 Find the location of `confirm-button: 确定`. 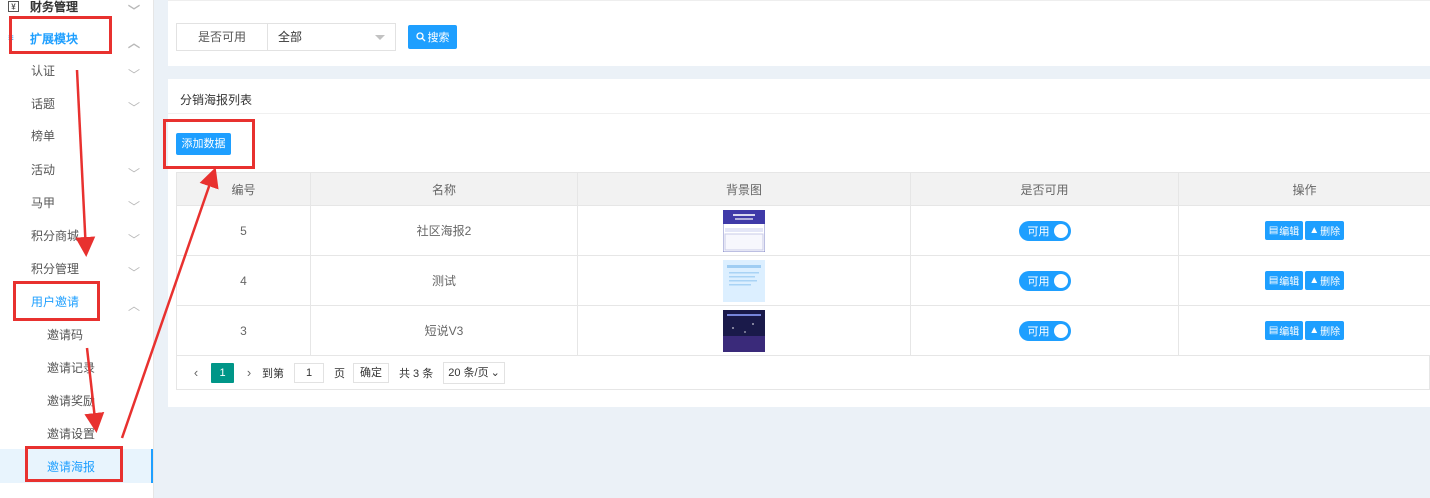

confirm-button: 确定 is located at coordinates (371, 372).